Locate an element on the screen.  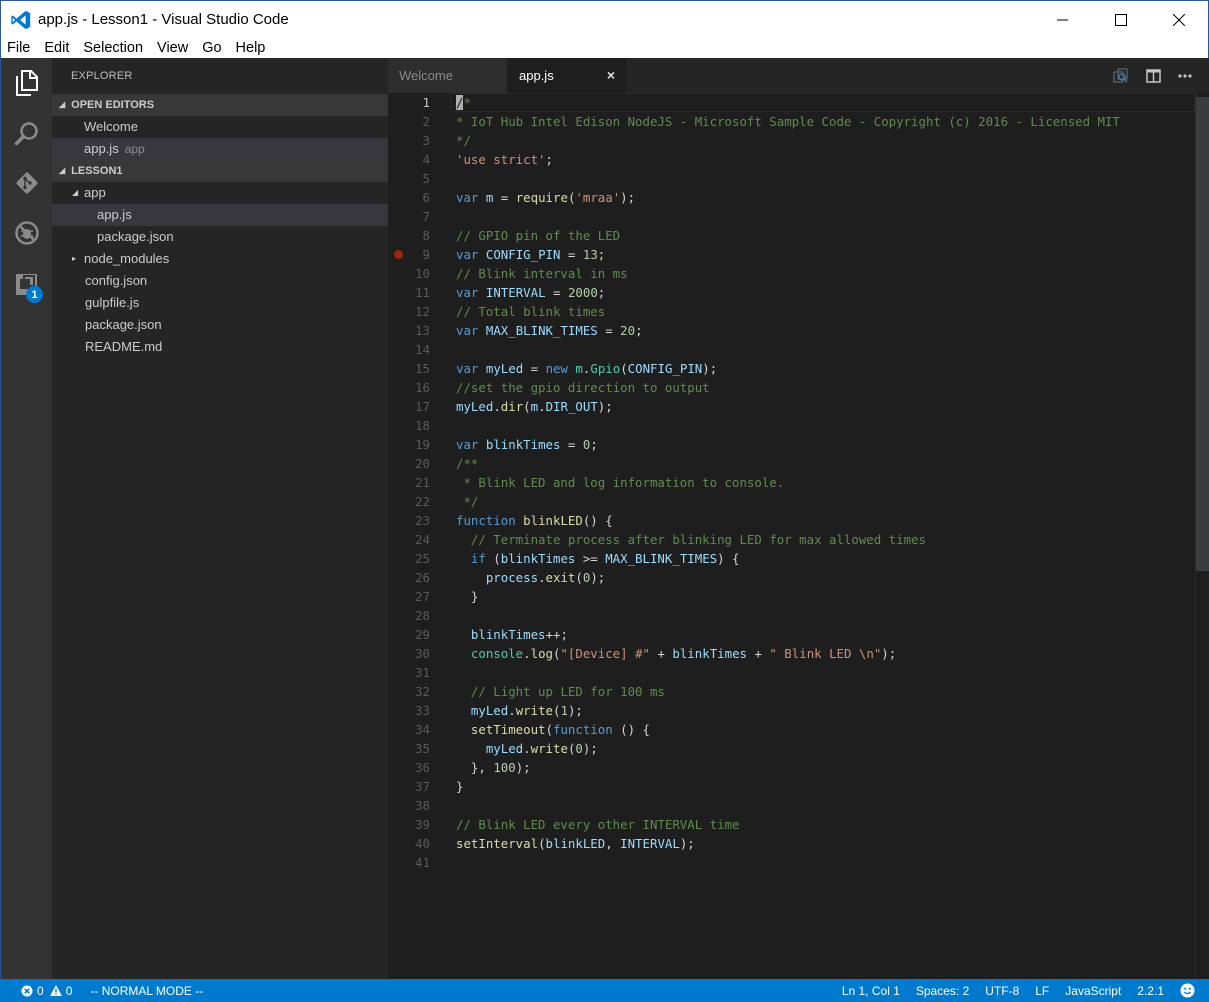
menu-file: File is located at coordinates (18, 48).